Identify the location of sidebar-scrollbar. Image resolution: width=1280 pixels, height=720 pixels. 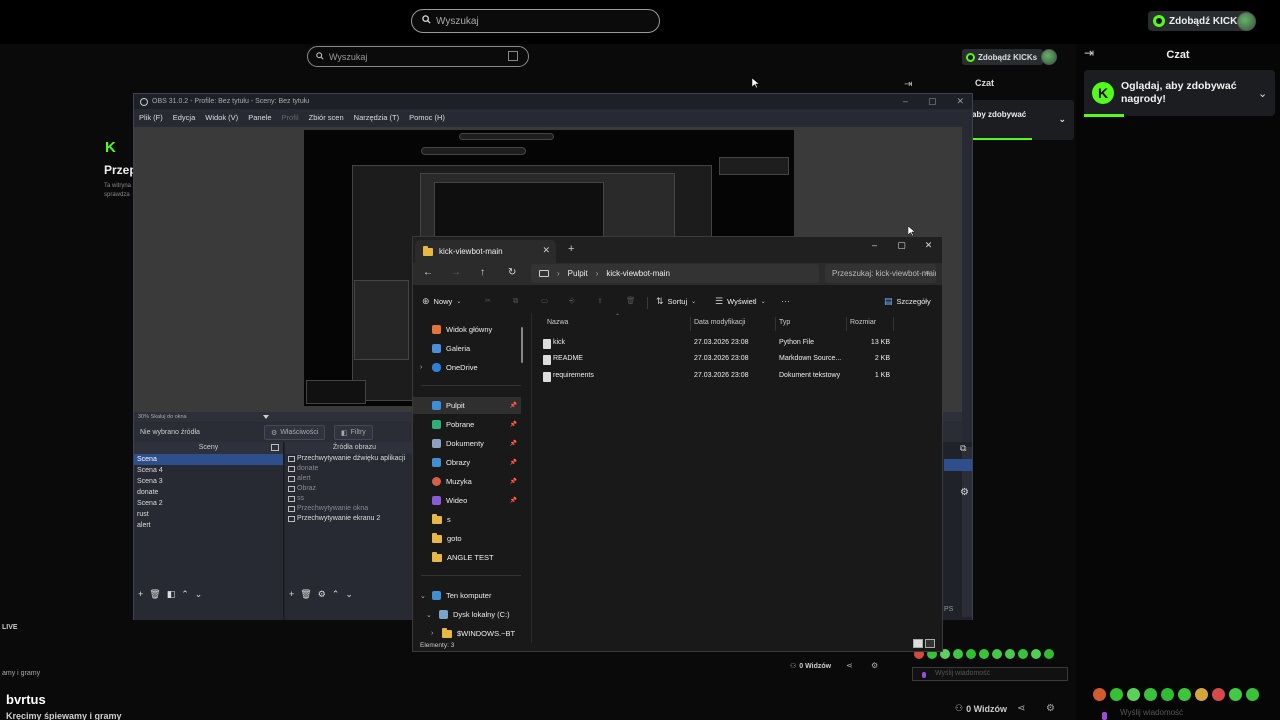
(522, 345).